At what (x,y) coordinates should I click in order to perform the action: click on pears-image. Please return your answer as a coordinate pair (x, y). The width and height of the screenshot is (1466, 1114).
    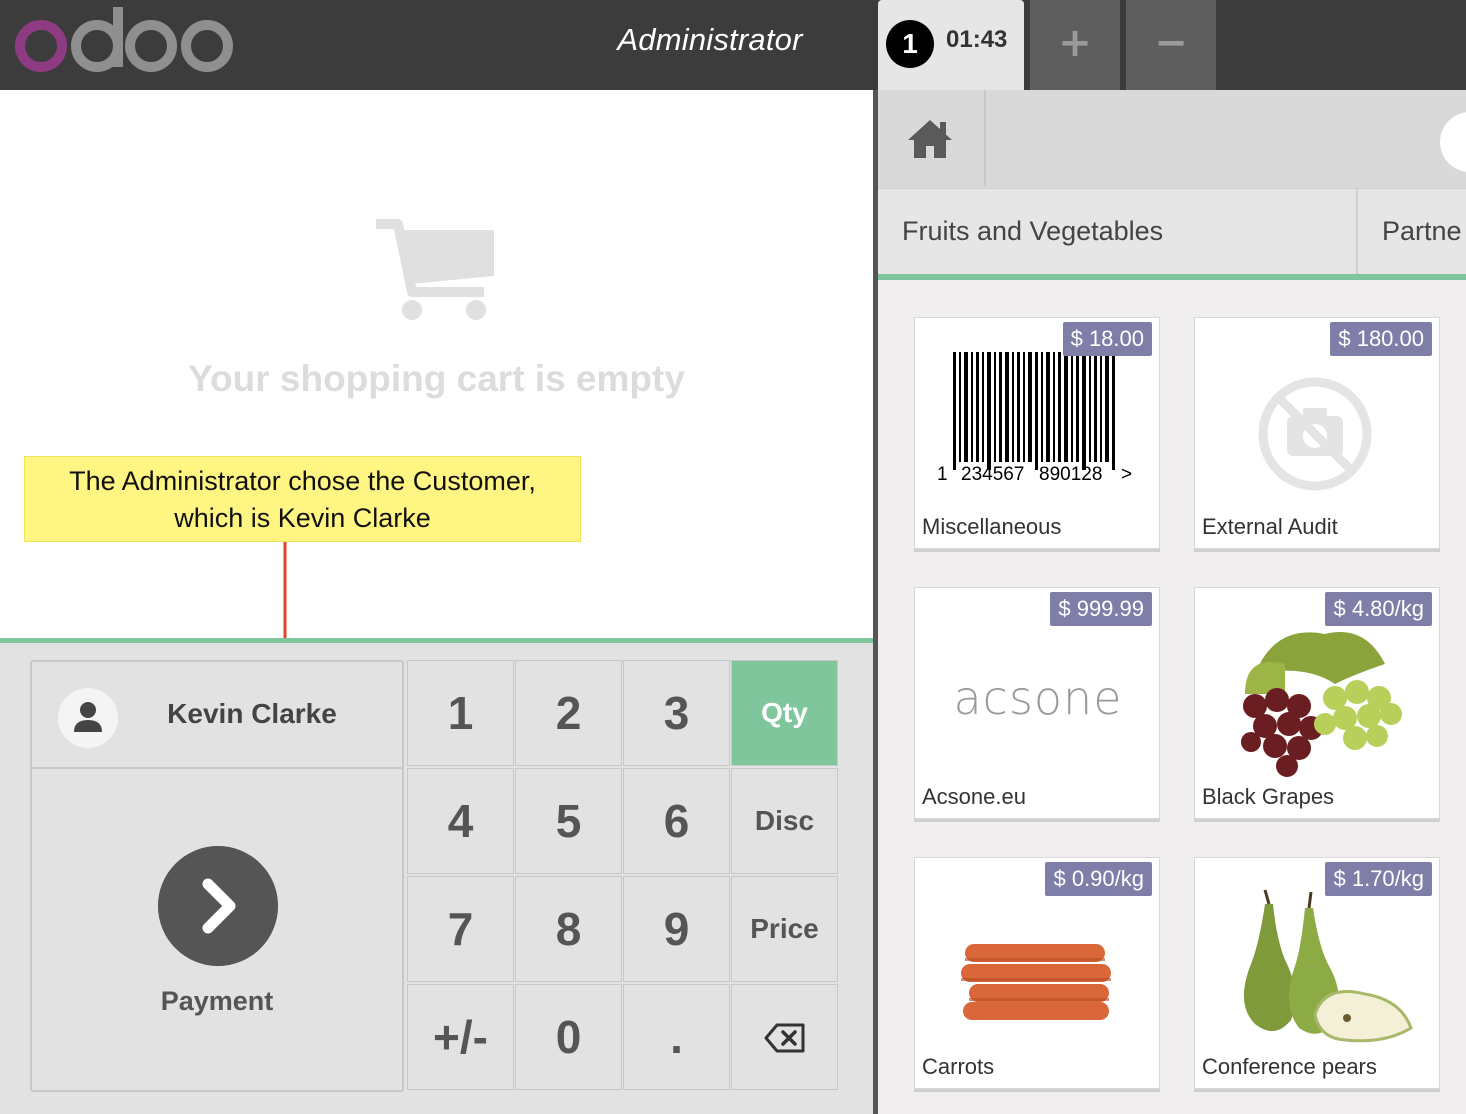
    Looking at the image, I should click on (1328, 966).